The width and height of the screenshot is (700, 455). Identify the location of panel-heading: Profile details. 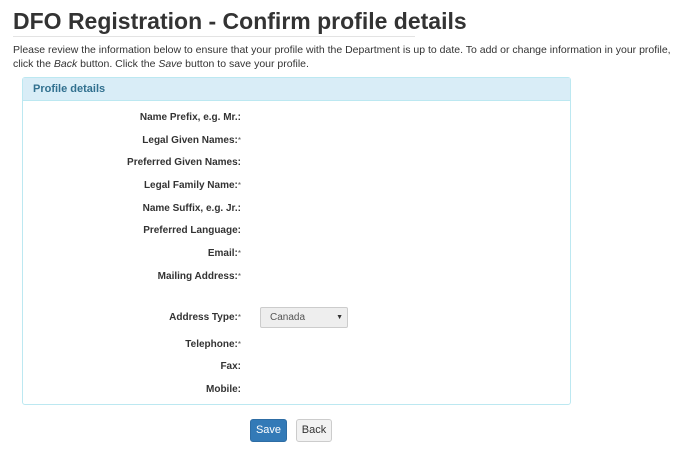
(296, 89).